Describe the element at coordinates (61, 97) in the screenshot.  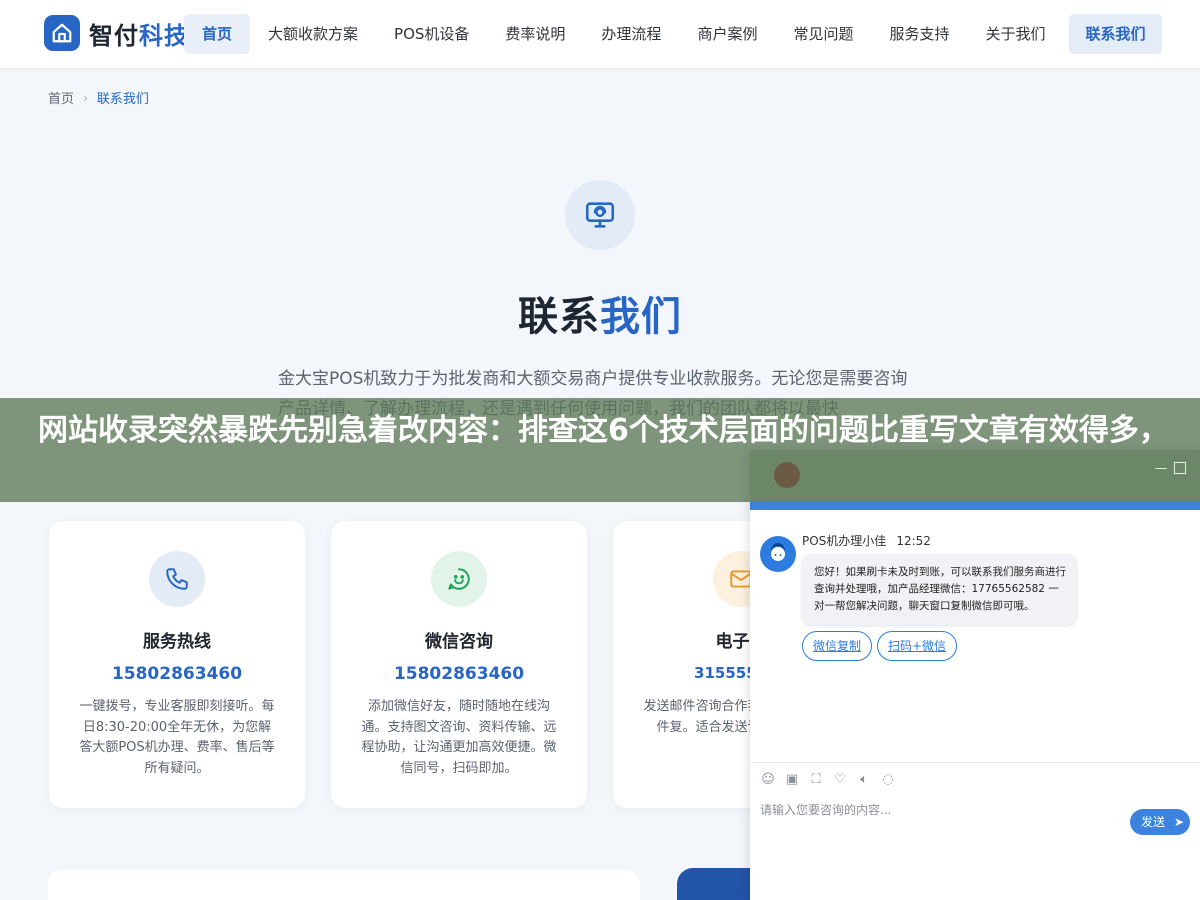
I see `breadcrumb-home-link: 首页` at that location.